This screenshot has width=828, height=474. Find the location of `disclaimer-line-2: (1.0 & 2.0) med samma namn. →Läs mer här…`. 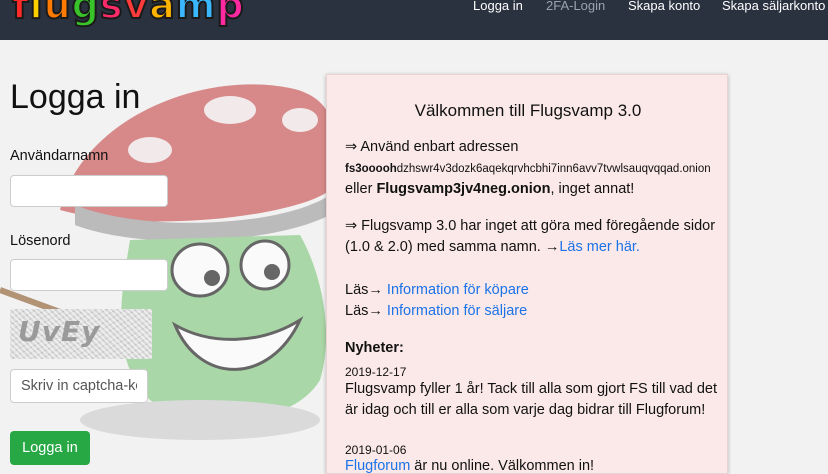

disclaimer-line-2: (1.0 & 2.0) med samma namn. →Läs mer här… is located at coordinates (492, 247).